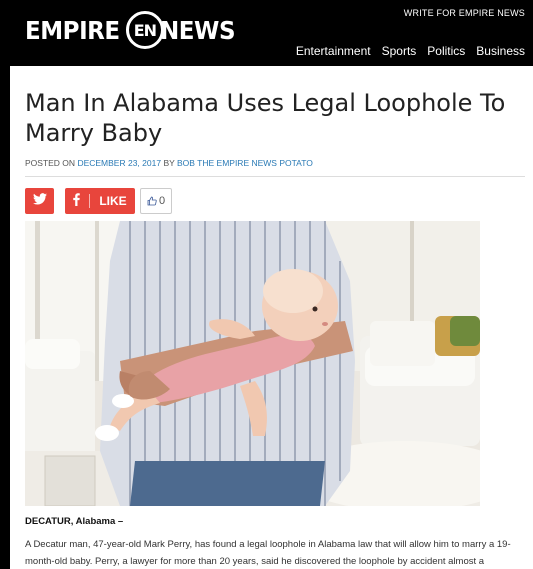 This screenshot has height=569, width=533. I want to click on facebook-icon, so click(77, 201).